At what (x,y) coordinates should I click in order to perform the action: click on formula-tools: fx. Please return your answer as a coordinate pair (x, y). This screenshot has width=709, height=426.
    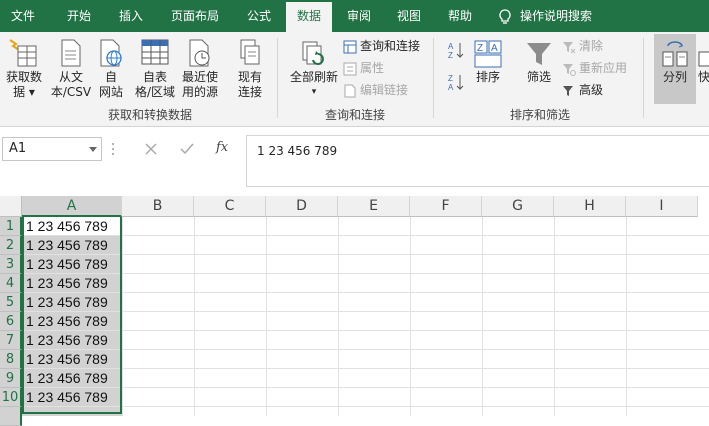
    Looking at the image, I should click on (178, 149).